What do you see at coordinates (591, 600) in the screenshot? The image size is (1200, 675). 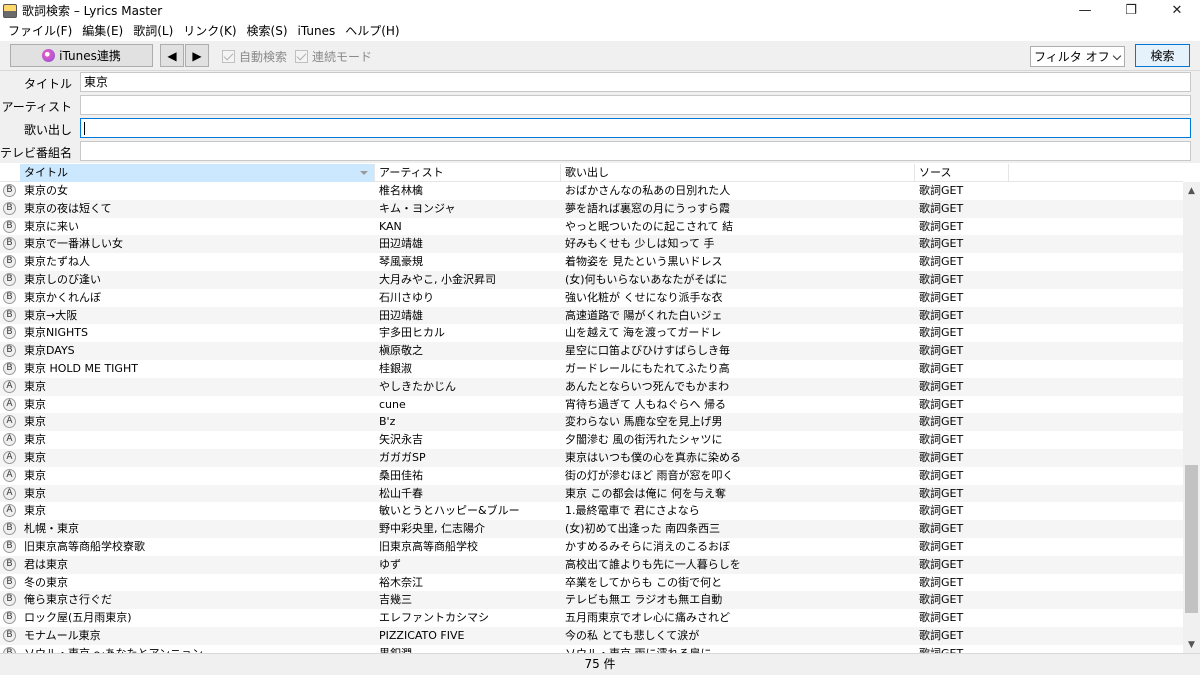 I see `table-row: B 俺ら東京さ行ぐだ 吉幾三 テレビも無エ ラジオも無エ自動 歌詞GET` at bounding box center [591, 600].